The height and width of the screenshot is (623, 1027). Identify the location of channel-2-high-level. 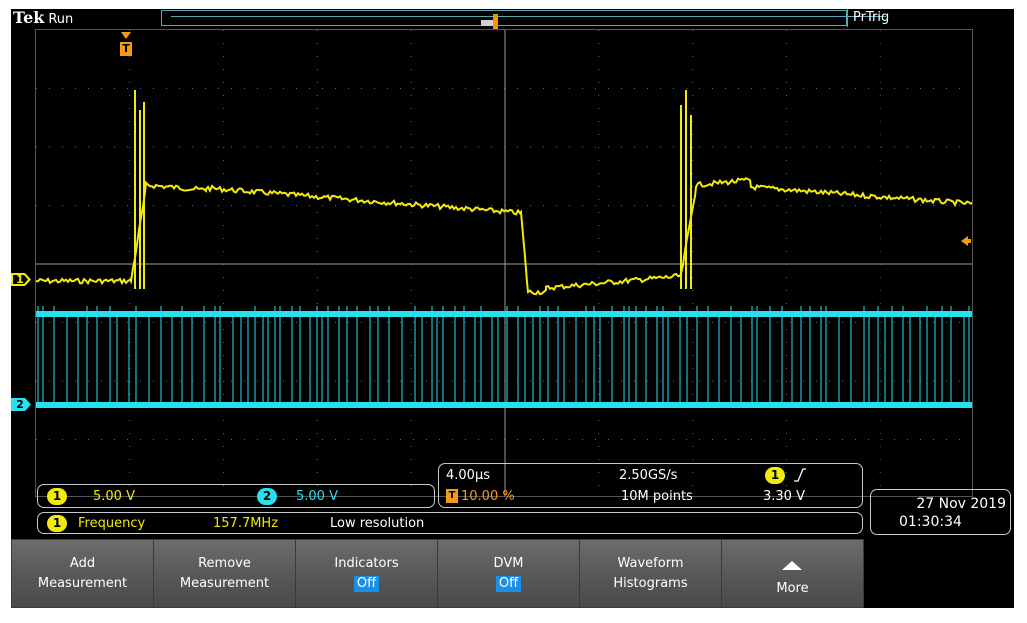
(504, 314).